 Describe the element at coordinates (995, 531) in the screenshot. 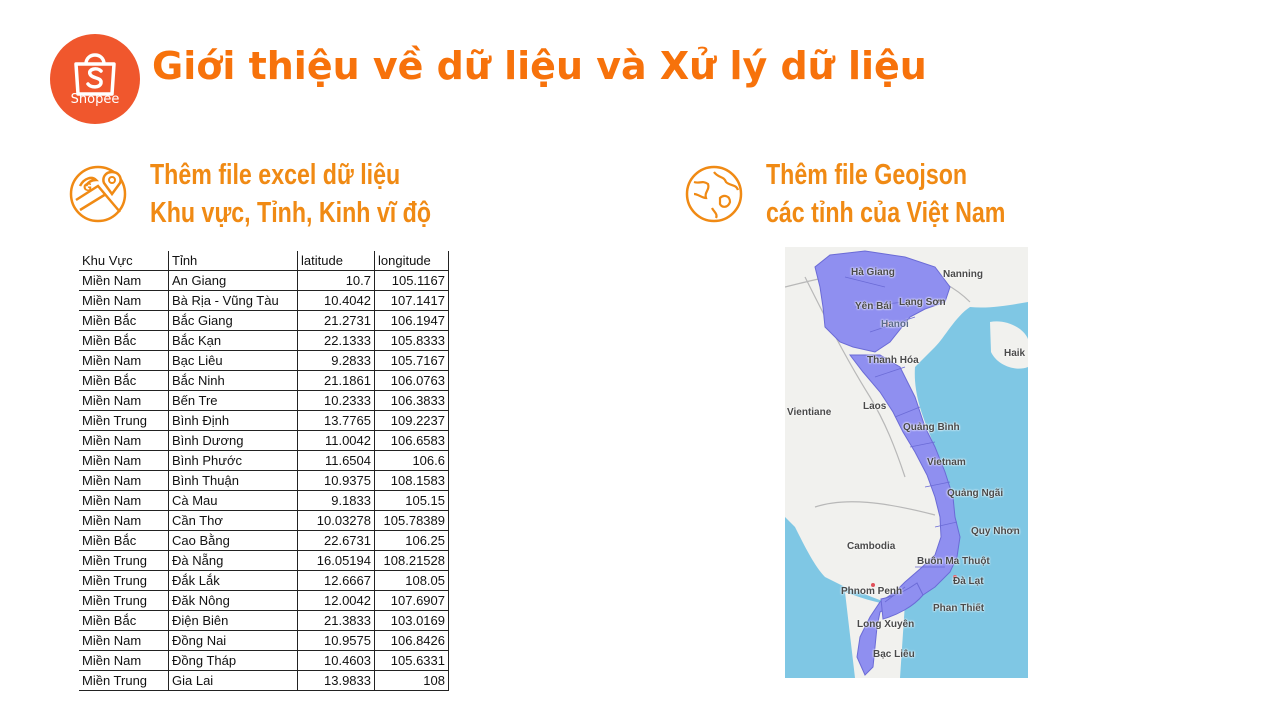

I see `map-label-quy-nhon: Quy Nhơn` at that location.